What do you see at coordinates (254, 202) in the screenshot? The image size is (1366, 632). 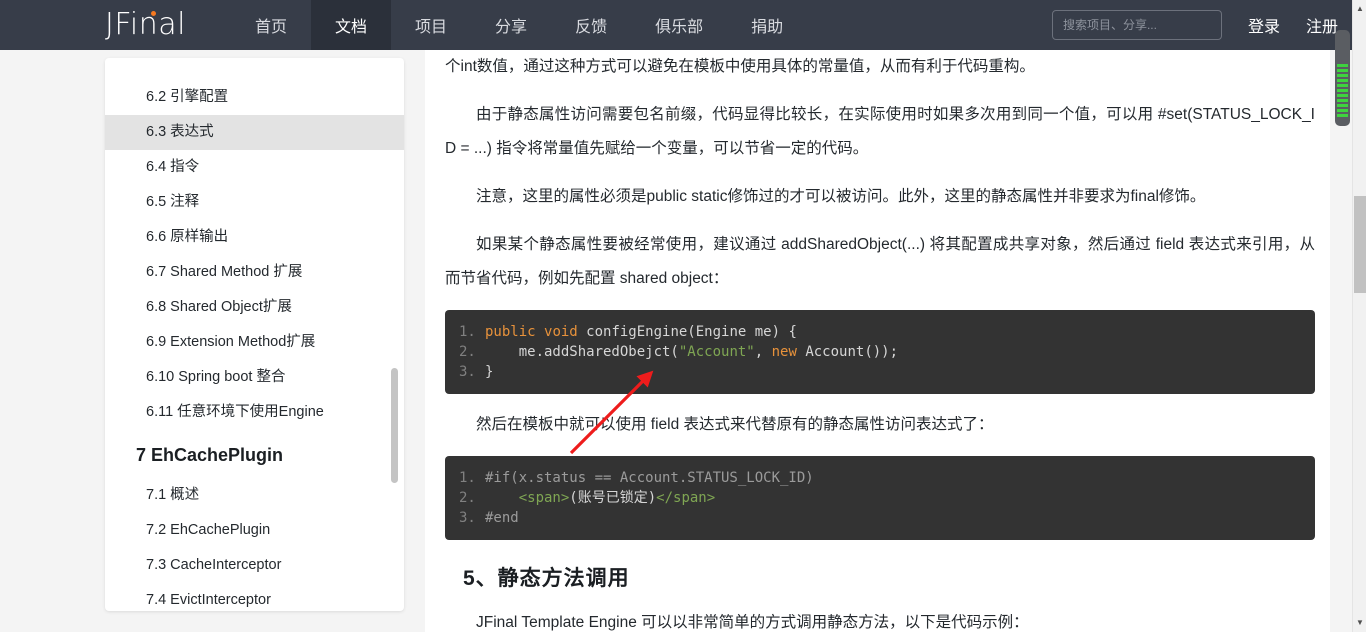 I see `sidebar-item-3: 6.5 注释` at bounding box center [254, 202].